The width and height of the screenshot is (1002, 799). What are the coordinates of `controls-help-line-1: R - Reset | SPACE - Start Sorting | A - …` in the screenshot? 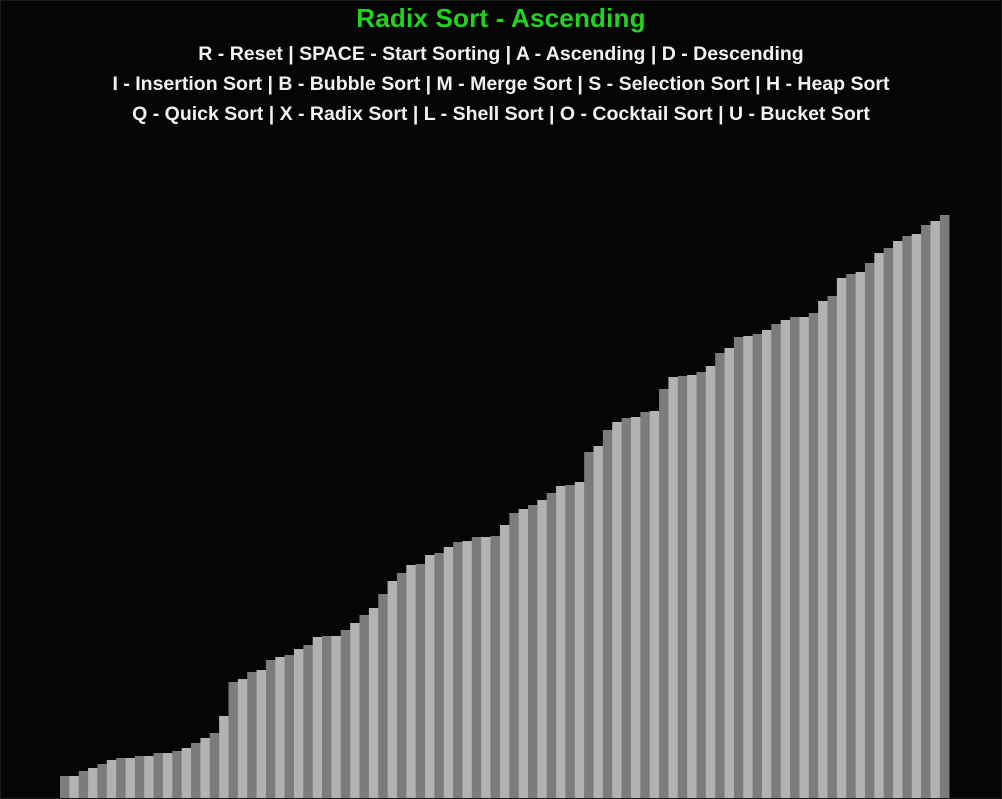 It's located at (501, 54).